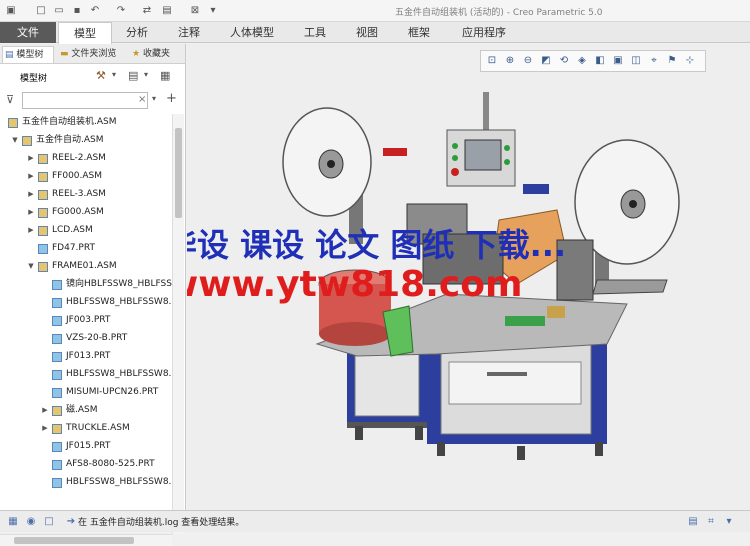  Describe the element at coordinates (121, 11) in the screenshot. I see `redo-icon: ↷` at that location.